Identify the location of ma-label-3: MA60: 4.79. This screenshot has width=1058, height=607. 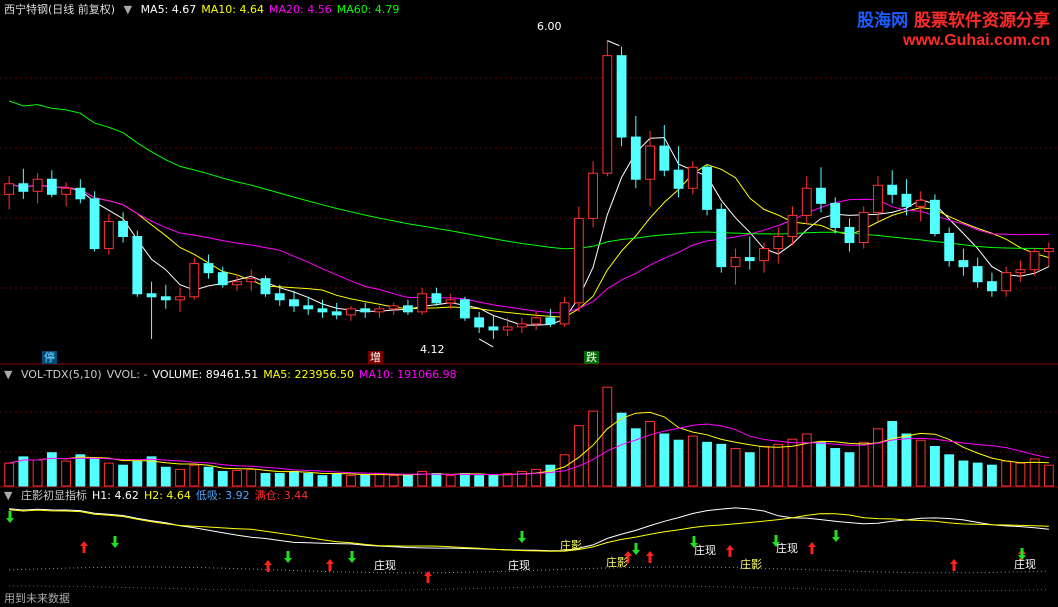
(368, 9).